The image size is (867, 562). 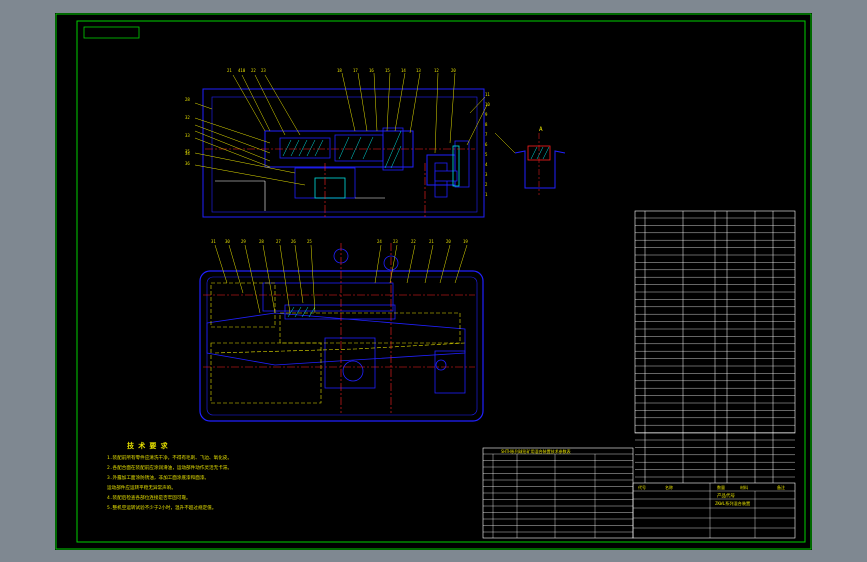 I want to click on drawing-number-box, so click(x=111, y=32).